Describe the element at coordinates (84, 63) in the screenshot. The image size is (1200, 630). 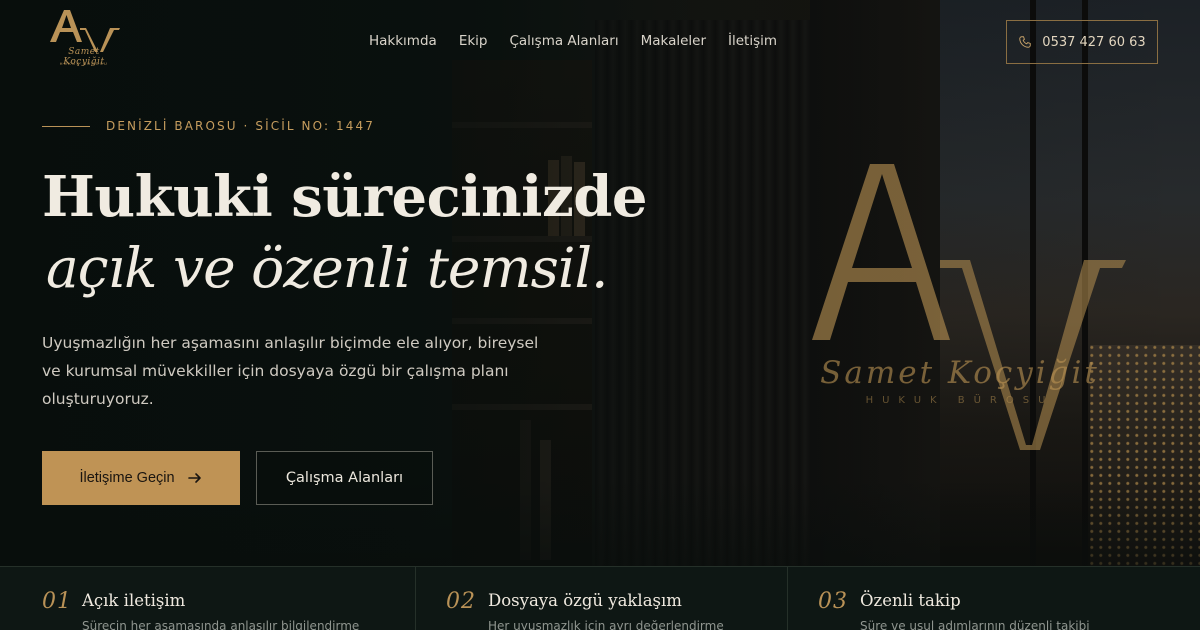
I see `logo-subtitle: HUKUK BÜROSU` at that location.